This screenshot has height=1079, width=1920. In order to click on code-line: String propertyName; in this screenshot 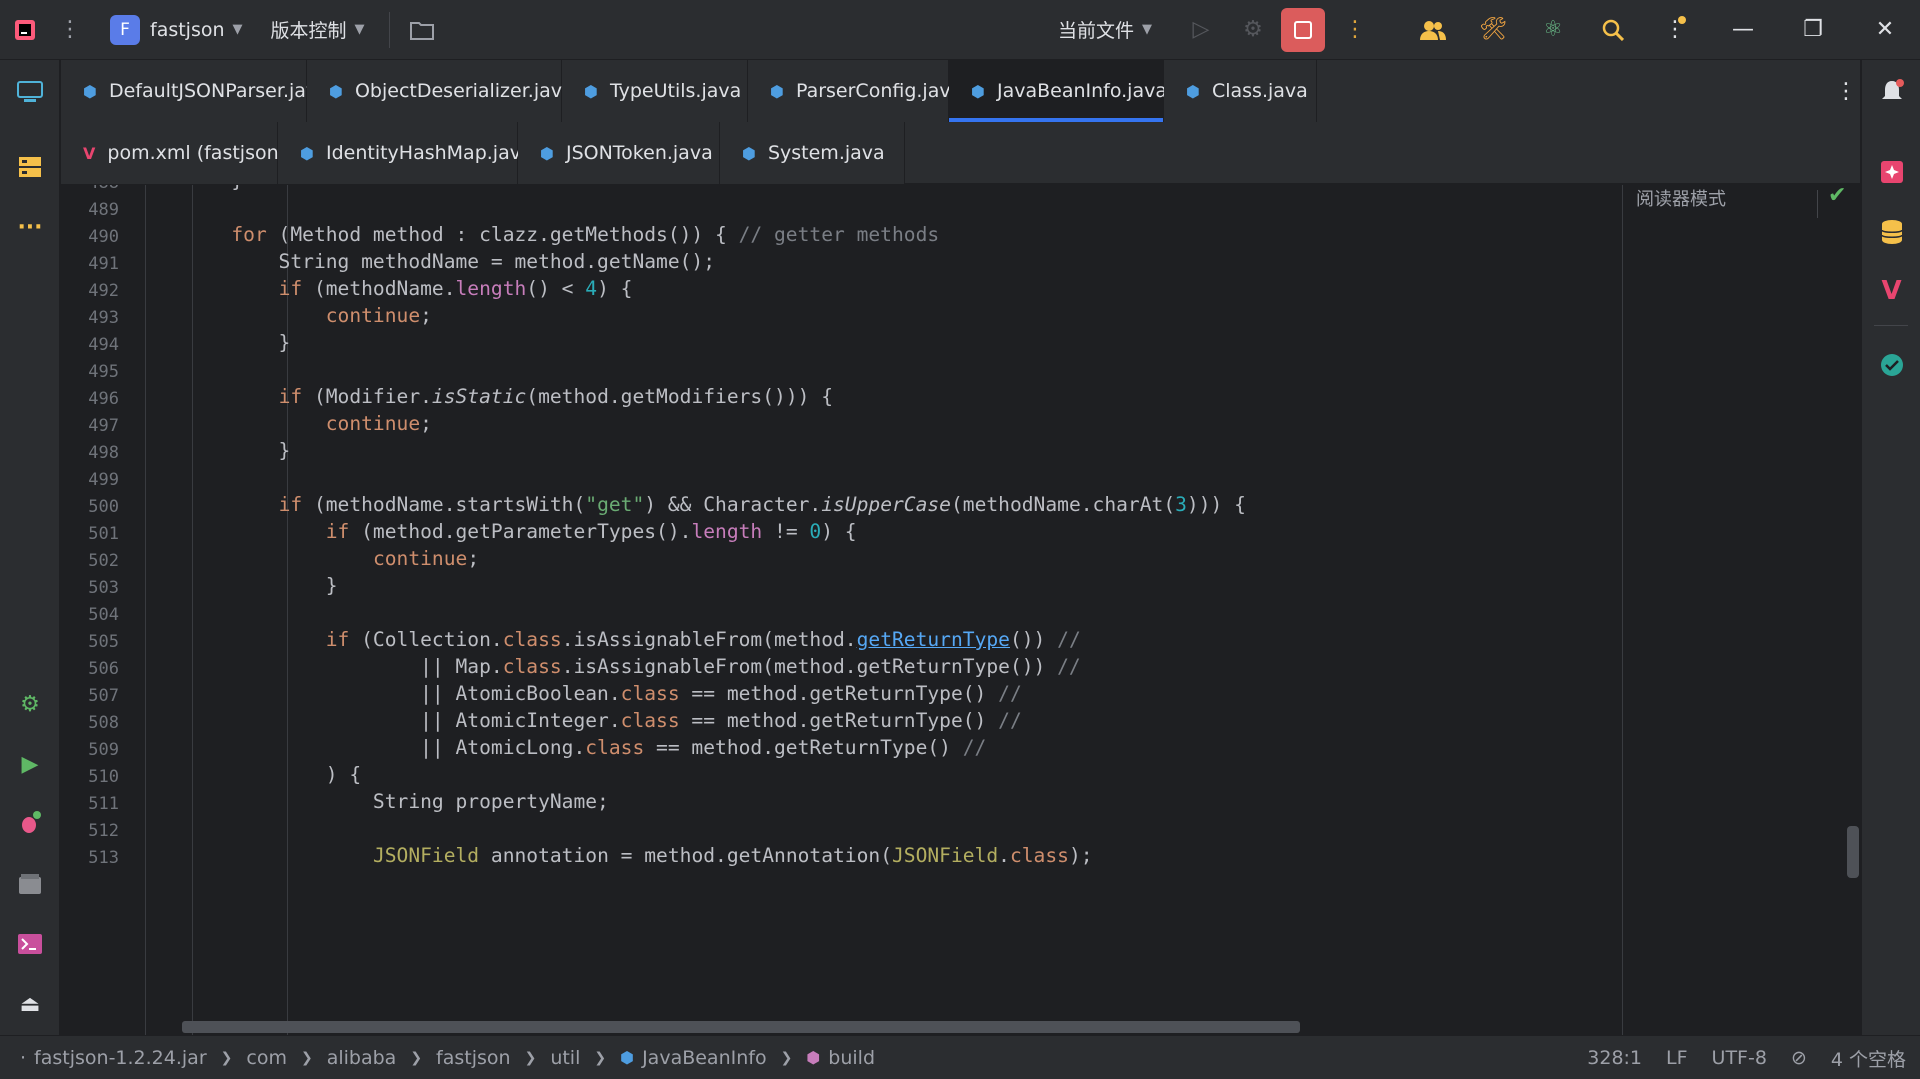, I will do `click(373, 801)`.